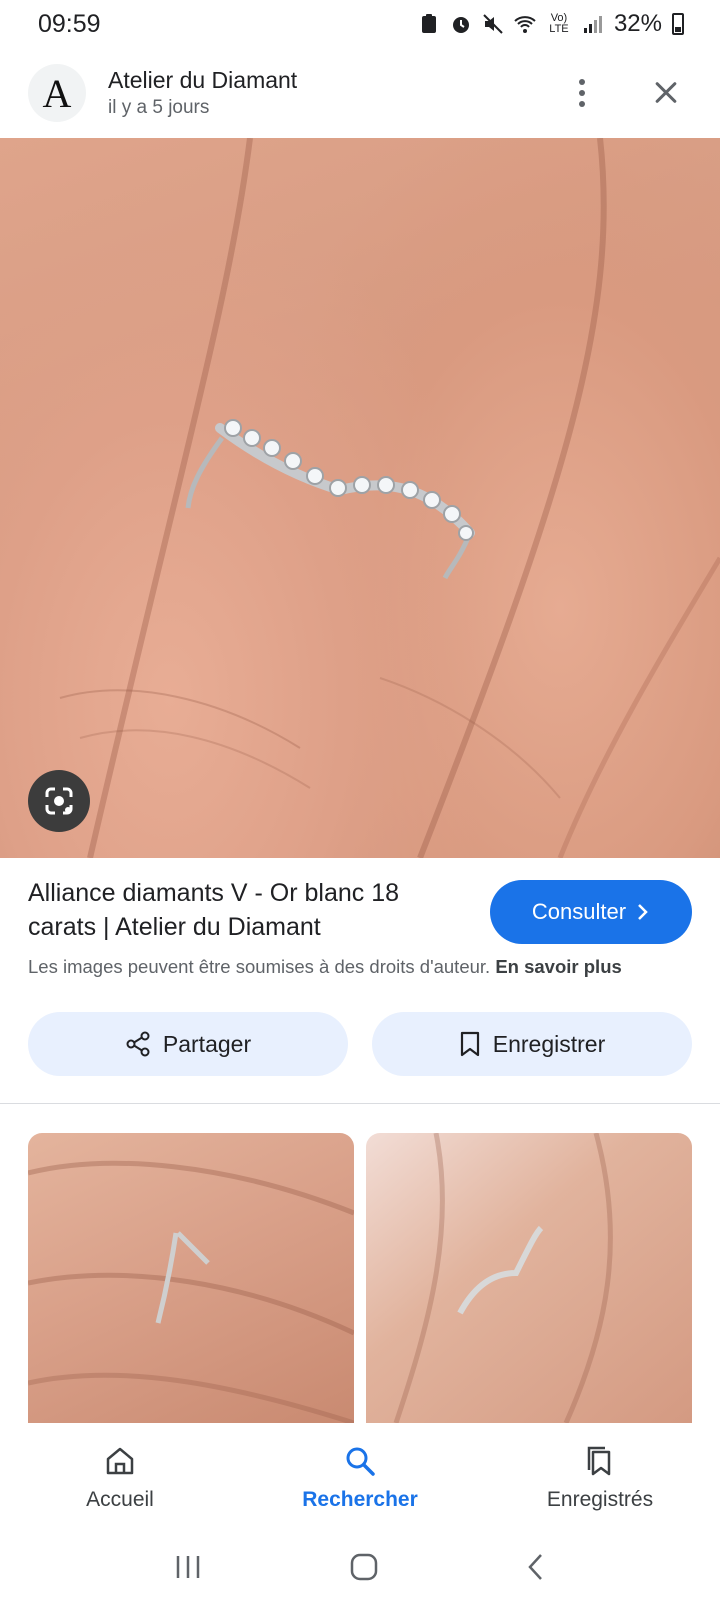 The height and width of the screenshot is (1605, 720). I want to click on share-button: Partager, so click(188, 1044).